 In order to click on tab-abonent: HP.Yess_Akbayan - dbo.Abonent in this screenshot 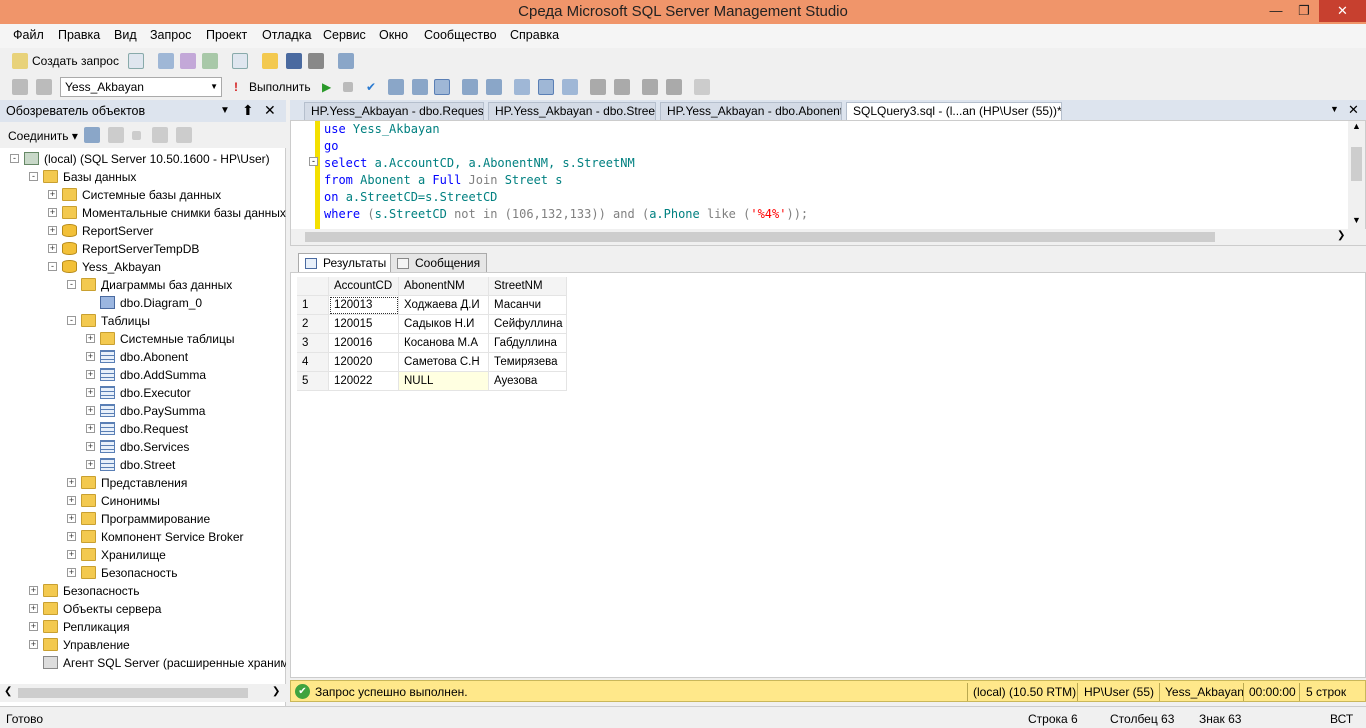, I will do `click(751, 111)`.